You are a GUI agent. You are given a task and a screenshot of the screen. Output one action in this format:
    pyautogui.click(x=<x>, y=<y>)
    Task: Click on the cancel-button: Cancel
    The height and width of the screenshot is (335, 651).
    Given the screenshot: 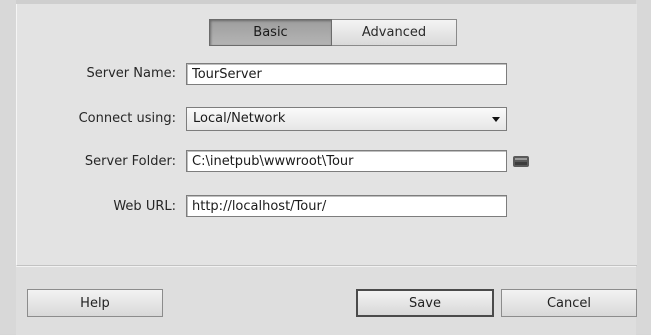 What is the action you would take?
    pyautogui.click(x=569, y=303)
    